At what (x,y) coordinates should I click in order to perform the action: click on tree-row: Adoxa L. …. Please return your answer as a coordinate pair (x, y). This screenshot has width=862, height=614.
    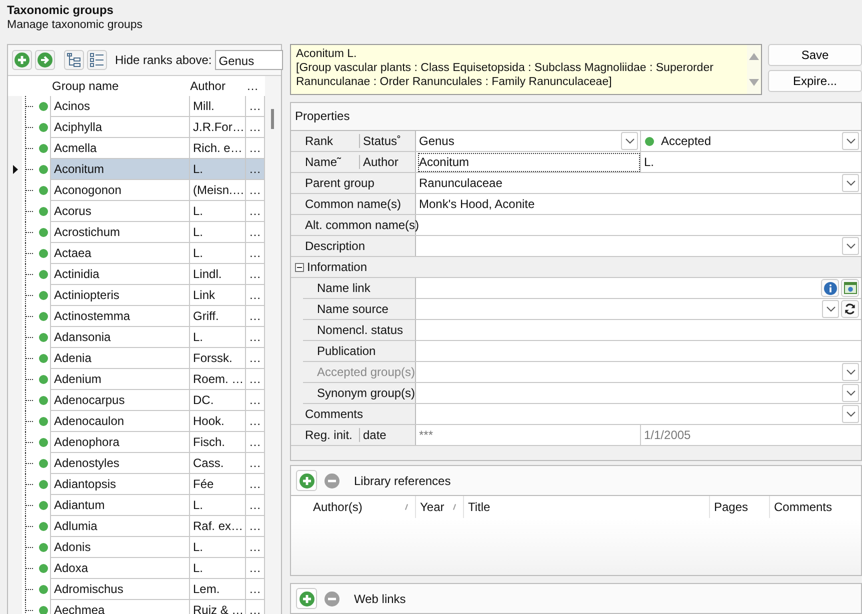
    Looking at the image, I should click on (136, 568).